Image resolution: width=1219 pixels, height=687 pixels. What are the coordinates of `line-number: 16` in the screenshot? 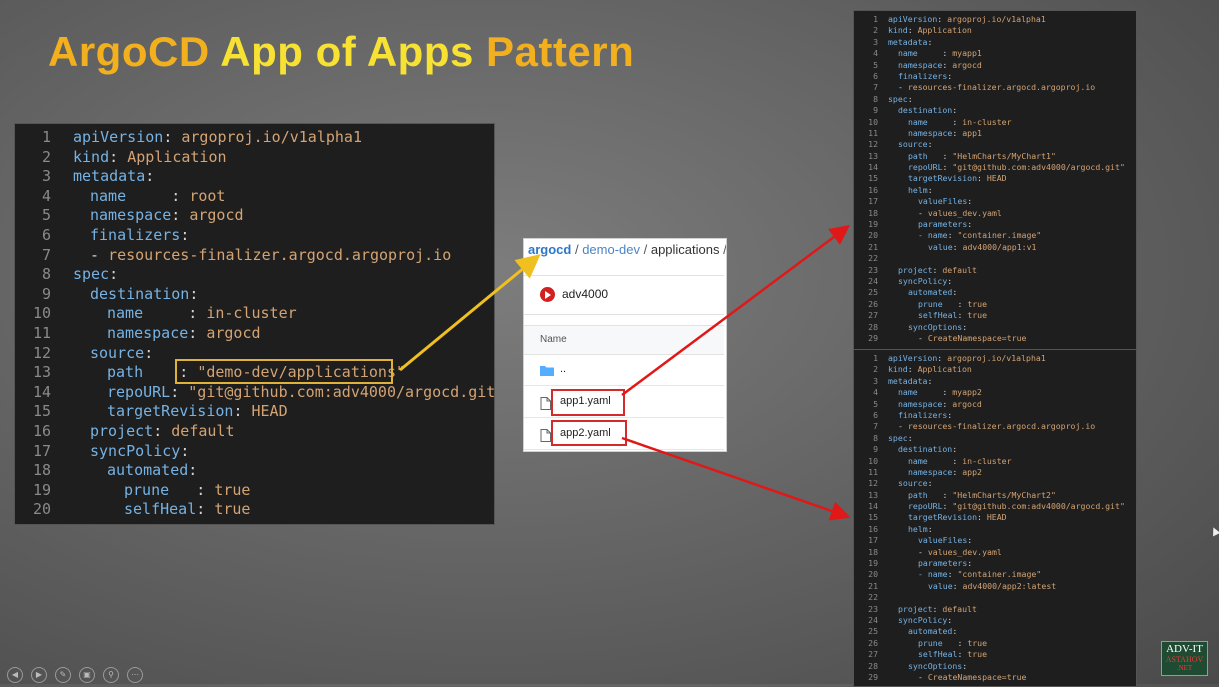 It's located at (873, 189).